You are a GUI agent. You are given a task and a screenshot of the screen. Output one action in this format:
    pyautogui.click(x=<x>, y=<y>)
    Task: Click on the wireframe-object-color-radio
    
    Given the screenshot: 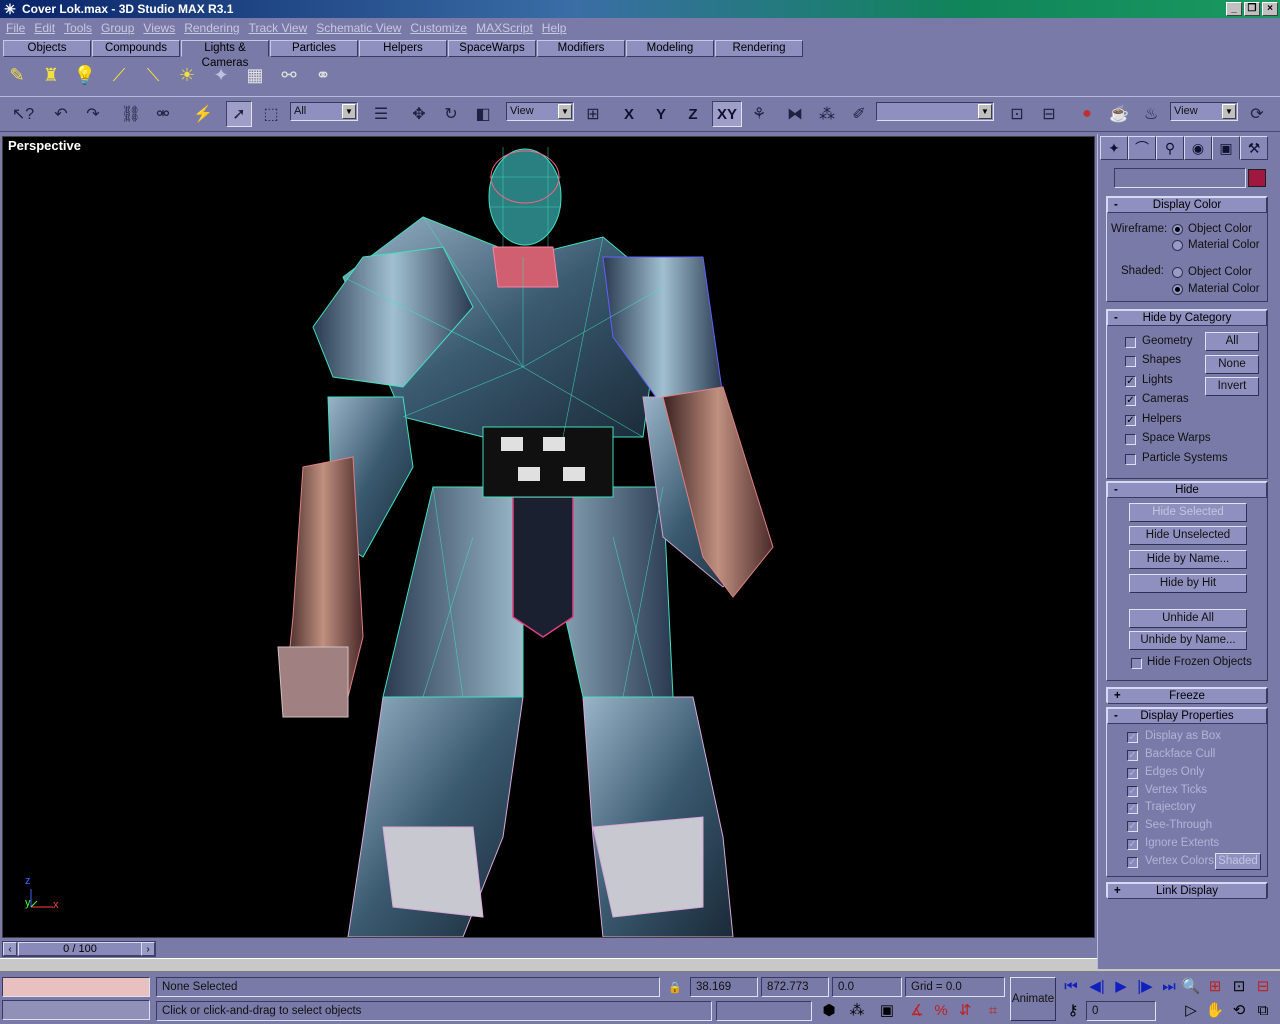 What is the action you would take?
    pyautogui.click(x=1177, y=229)
    